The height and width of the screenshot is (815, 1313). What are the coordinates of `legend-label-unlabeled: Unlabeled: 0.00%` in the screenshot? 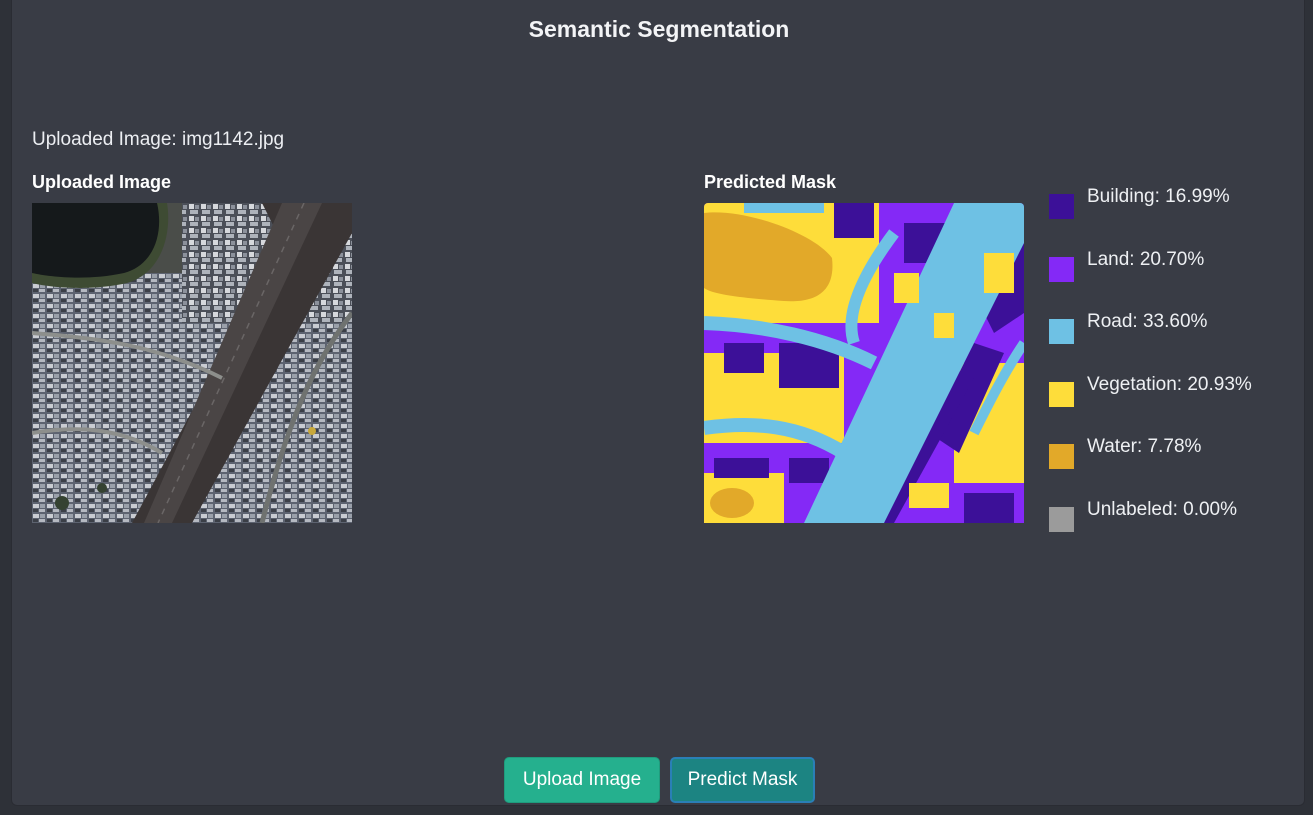 It's located at (1162, 509).